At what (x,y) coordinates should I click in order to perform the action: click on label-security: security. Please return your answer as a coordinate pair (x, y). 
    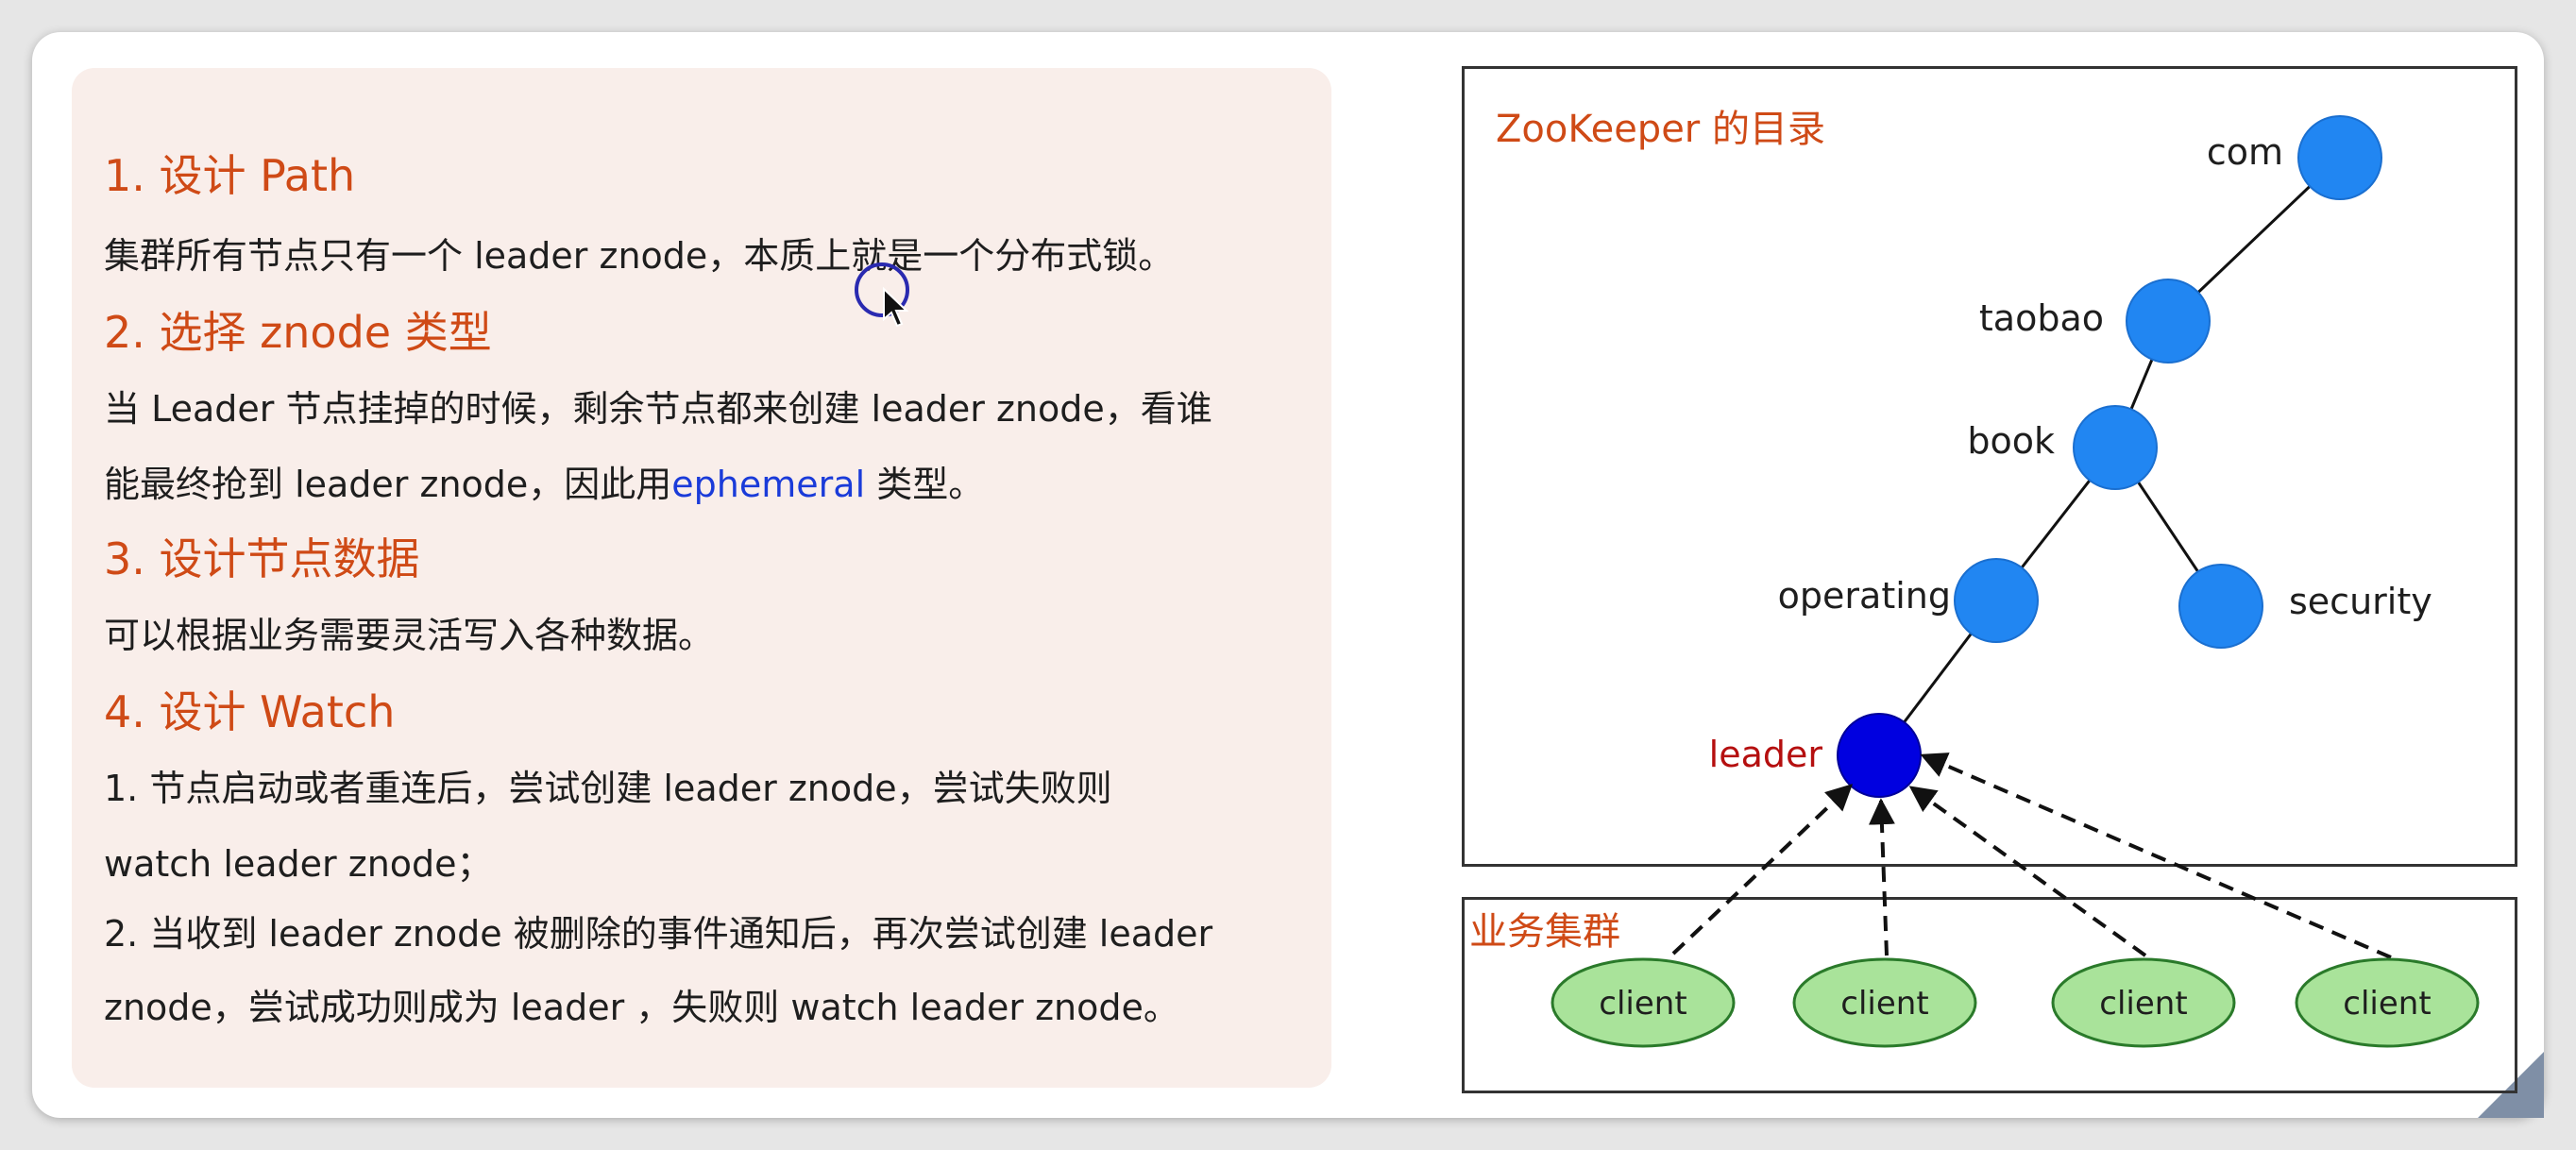
    Looking at the image, I should click on (2360, 601).